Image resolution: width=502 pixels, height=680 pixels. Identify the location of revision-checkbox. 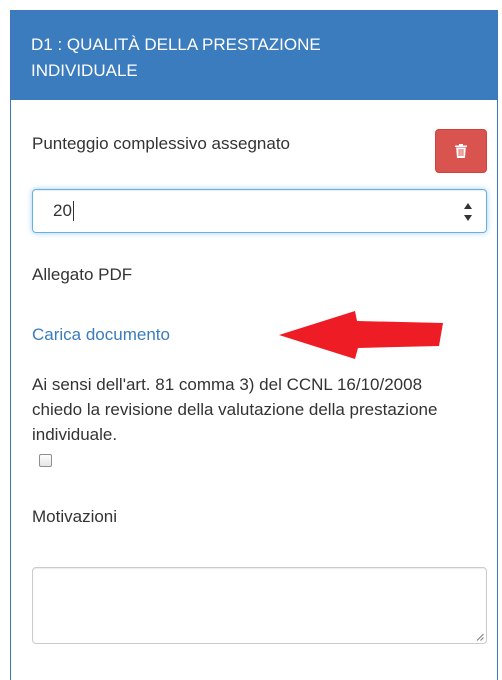
(45, 460).